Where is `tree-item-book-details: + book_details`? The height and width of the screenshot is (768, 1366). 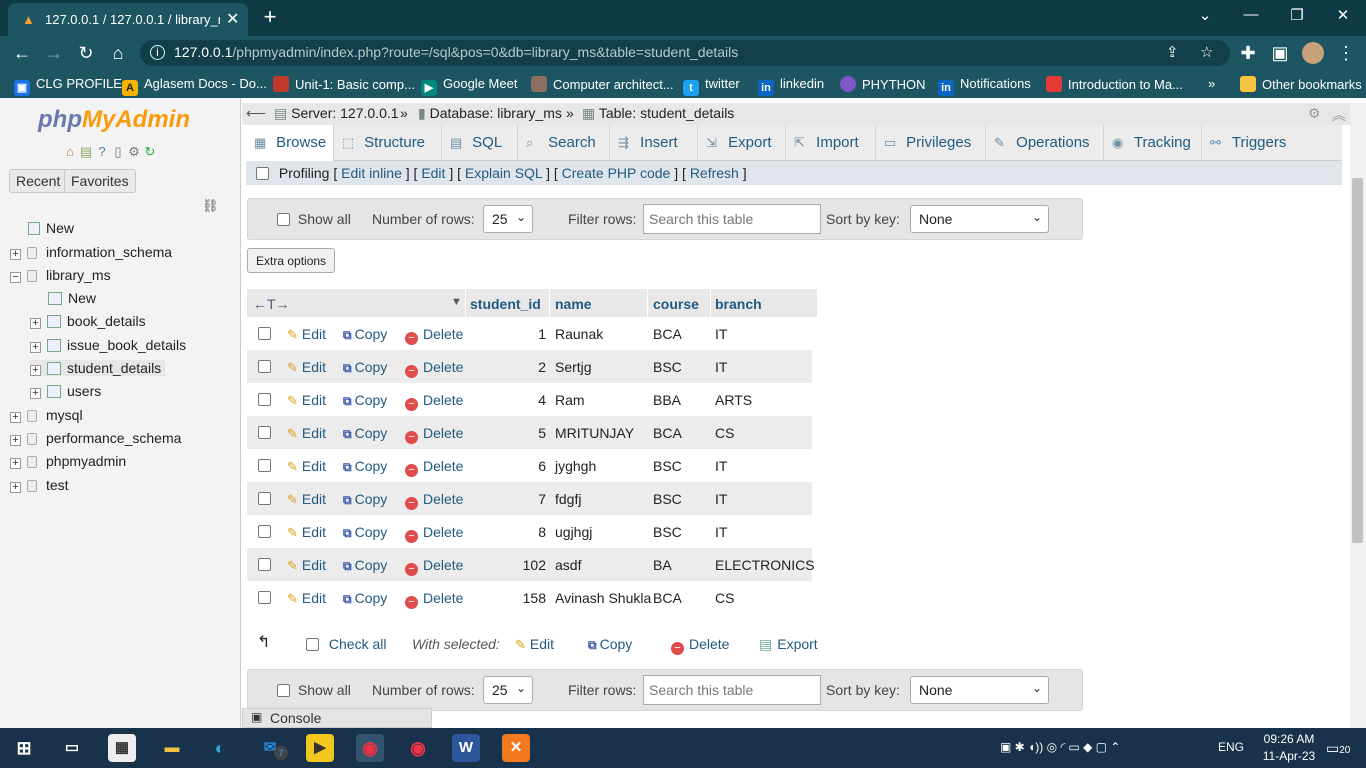
tree-item-book-details: + book_details is located at coordinates (88, 321).